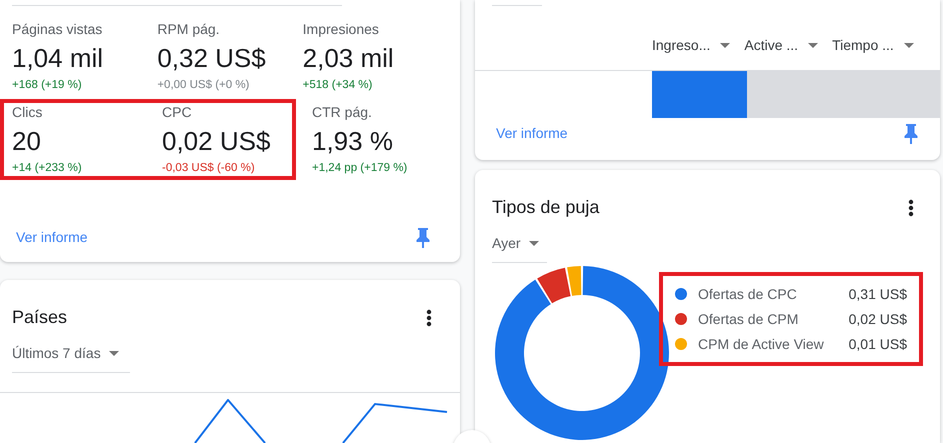 The height and width of the screenshot is (443, 943). I want to click on period-dropdown: Ayer, so click(519, 248).